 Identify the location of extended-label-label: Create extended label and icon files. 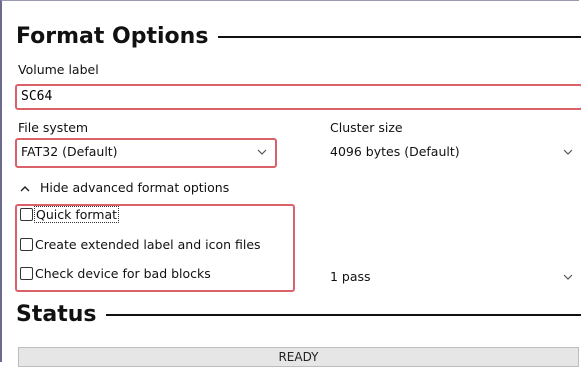
(148, 244).